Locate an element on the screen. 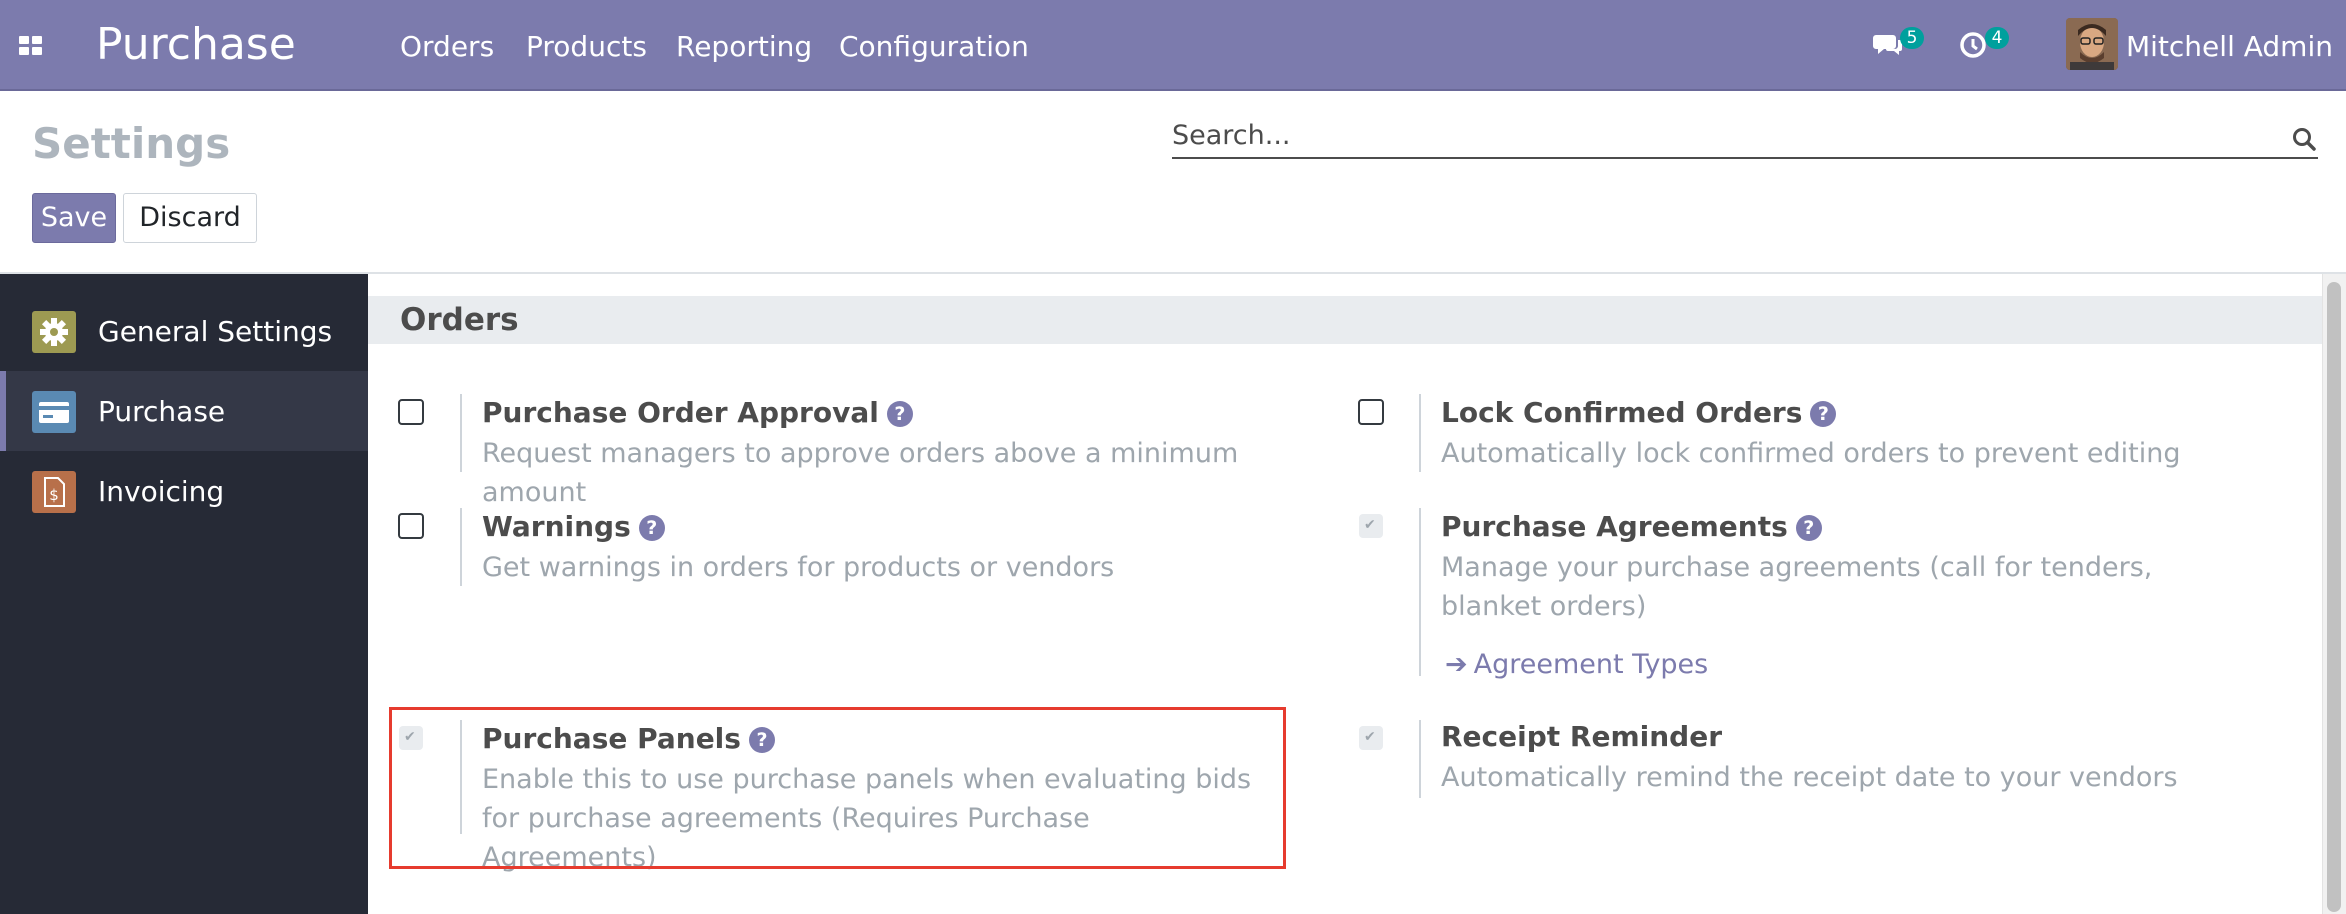  search-icon is located at coordinates (2304, 139).